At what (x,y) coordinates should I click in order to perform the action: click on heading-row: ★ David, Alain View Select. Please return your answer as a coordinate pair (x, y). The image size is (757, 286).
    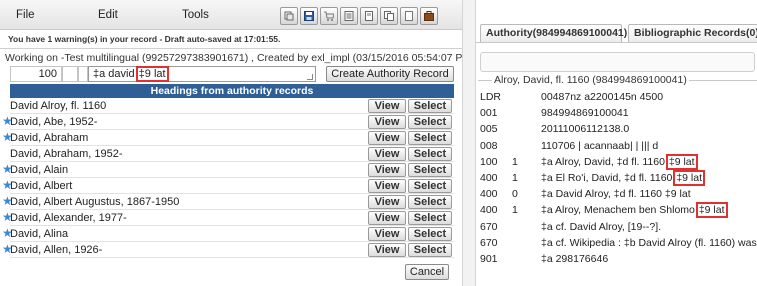
    Looking at the image, I should click on (228, 170).